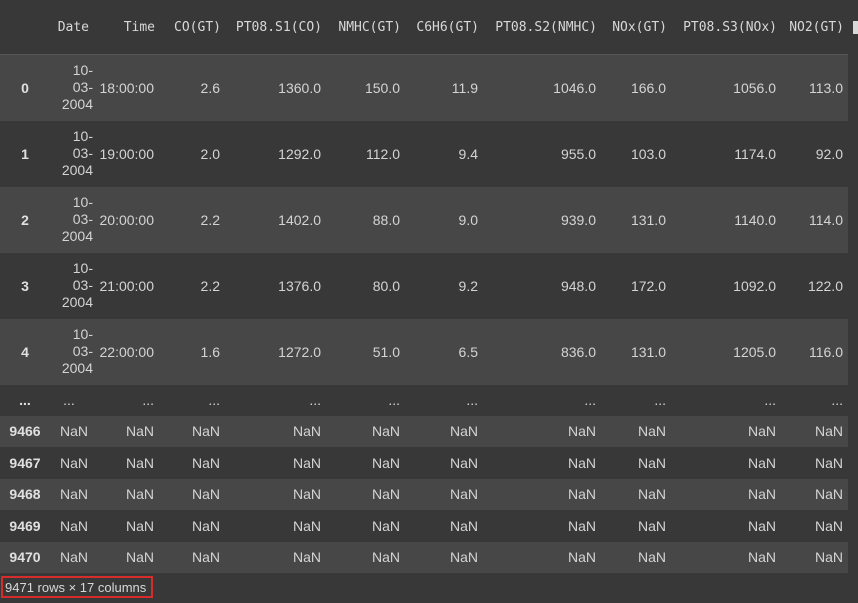 Image resolution: width=858 pixels, height=603 pixels. I want to click on column-header: Date, so click(71, 27).